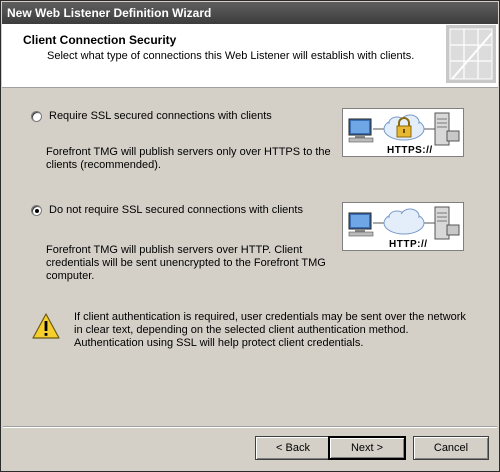 The height and width of the screenshot is (472, 500). What do you see at coordinates (451, 448) in the screenshot?
I see `cancel-button: Cancel` at bounding box center [451, 448].